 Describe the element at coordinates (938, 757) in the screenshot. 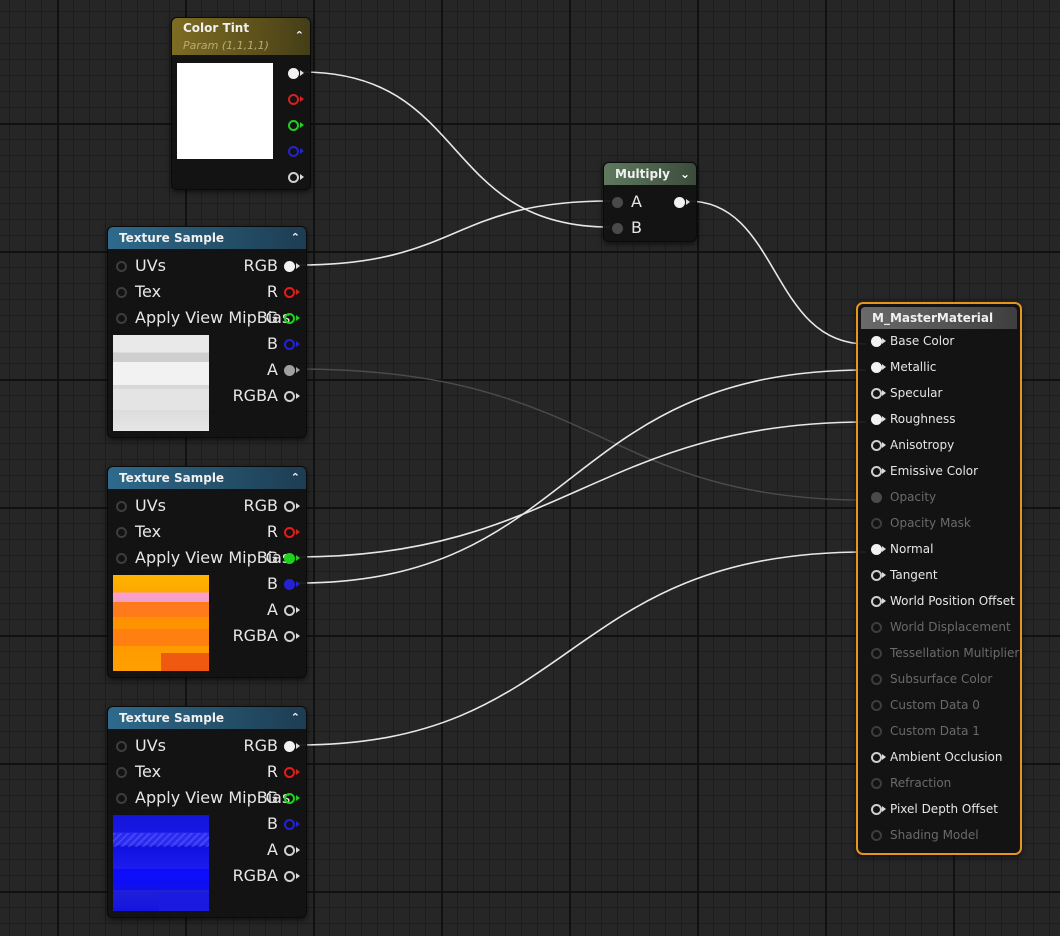

I see `master-pin-row: Ambient Occlusion` at that location.